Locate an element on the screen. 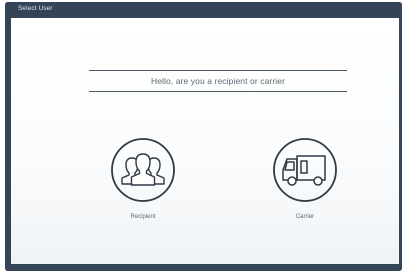  window-title: Select User is located at coordinates (35, 8).